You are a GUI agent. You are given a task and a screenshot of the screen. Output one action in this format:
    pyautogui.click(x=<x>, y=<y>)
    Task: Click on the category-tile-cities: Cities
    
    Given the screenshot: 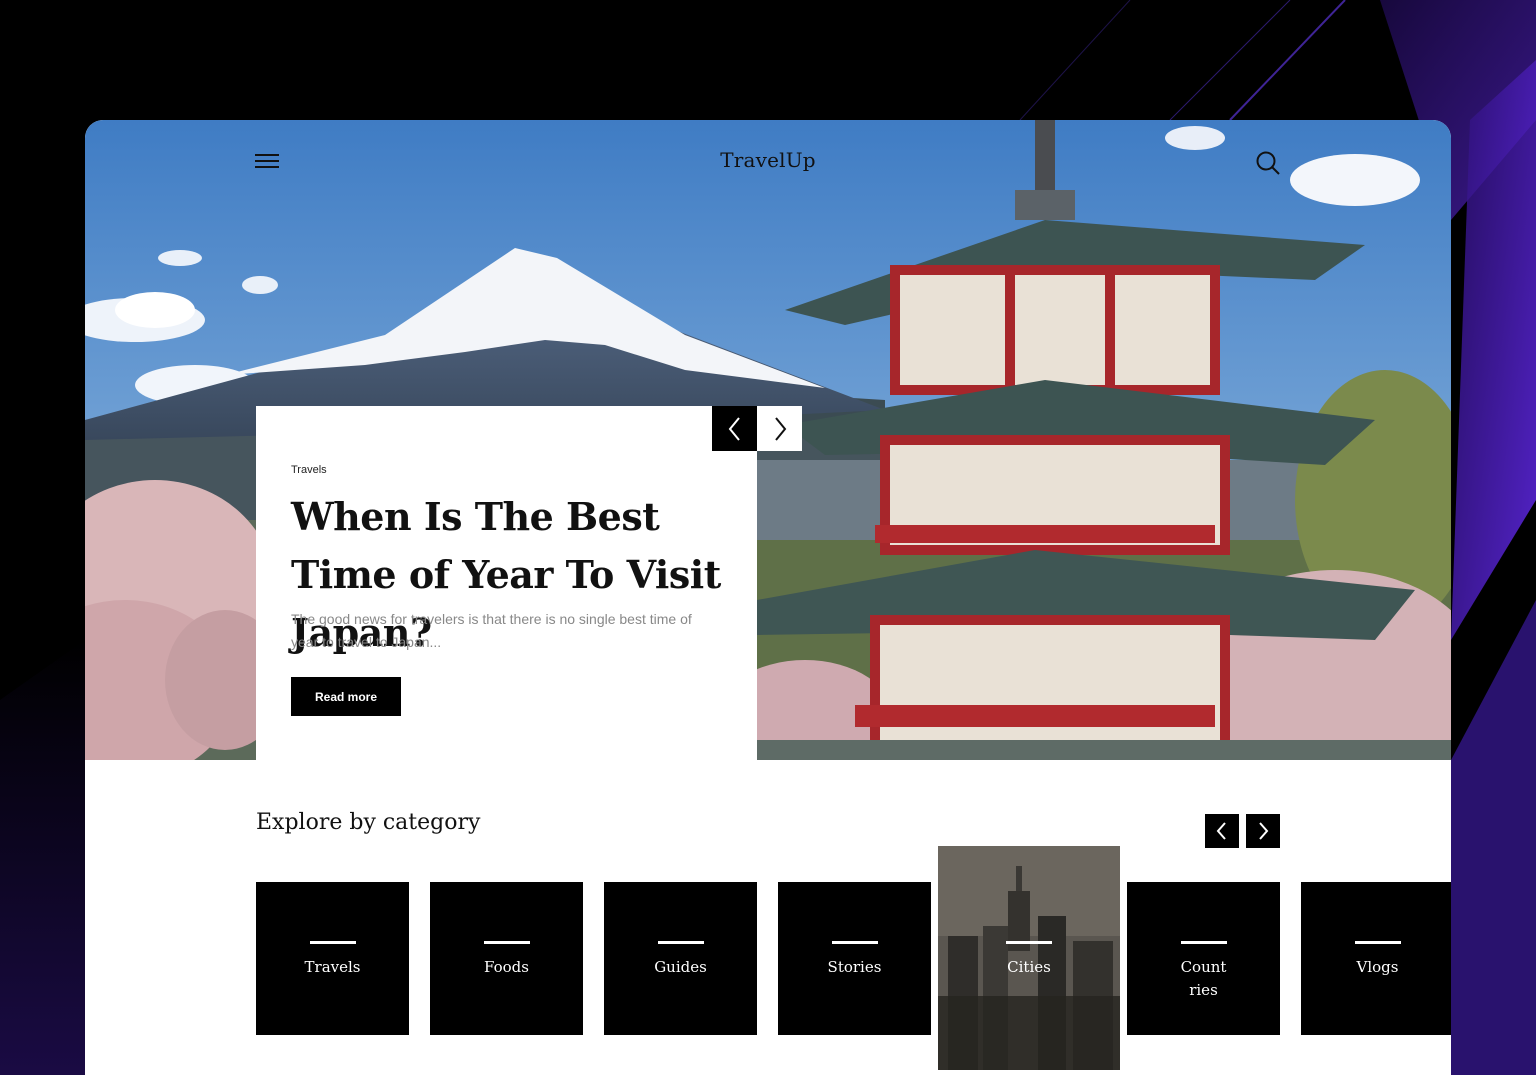 What is the action you would take?
    pyautogui.click(x=1029, y=958)
    